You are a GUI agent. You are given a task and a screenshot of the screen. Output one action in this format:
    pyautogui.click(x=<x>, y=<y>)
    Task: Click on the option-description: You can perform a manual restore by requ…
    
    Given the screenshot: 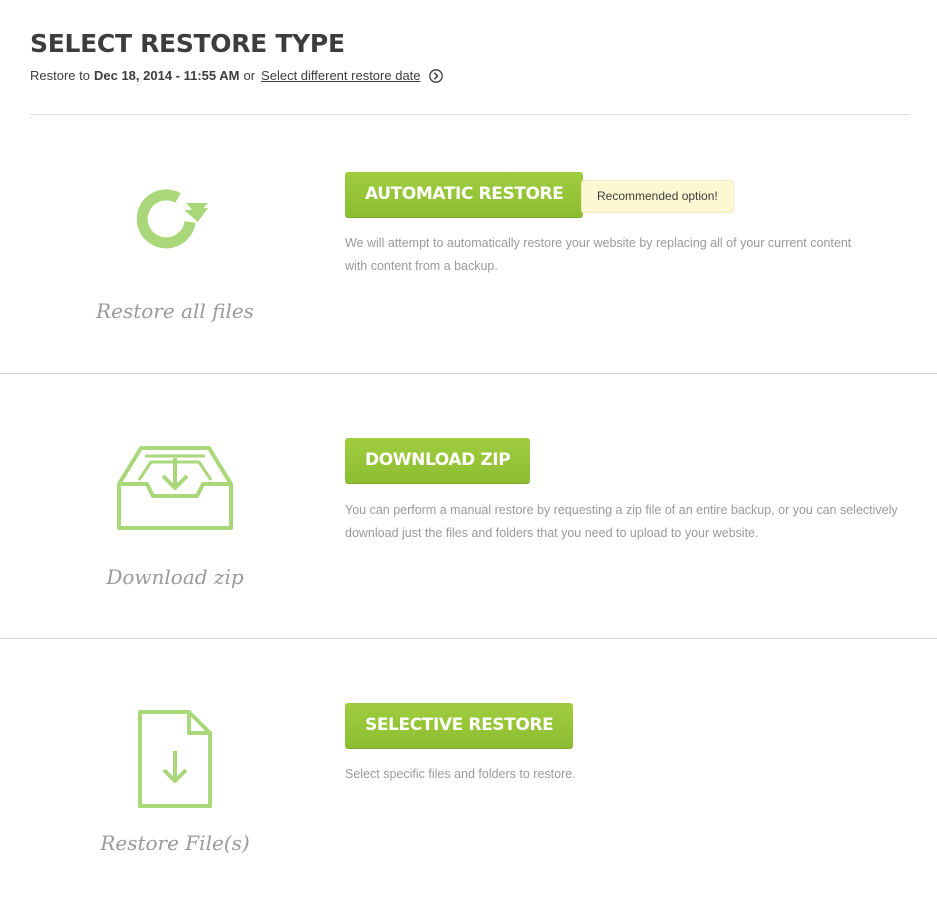 What is the action you would take?
    pyautogui.click(x=621, y=521)
    